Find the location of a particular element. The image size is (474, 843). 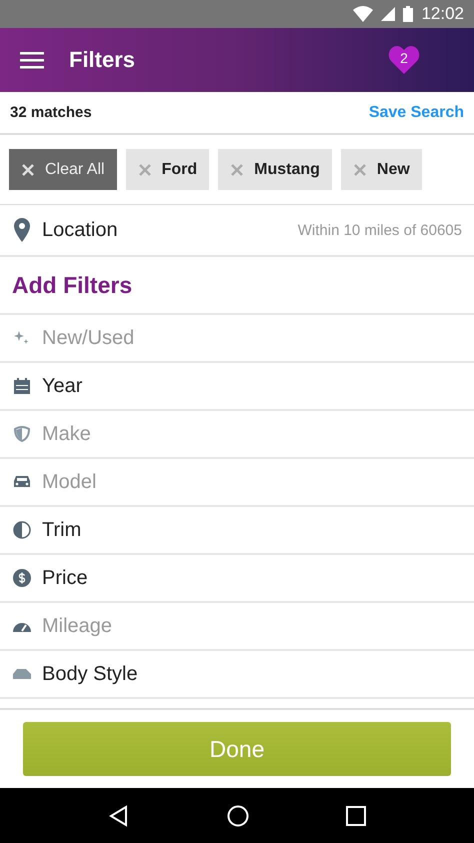

battery-icon is located at coordinates (408, 14).